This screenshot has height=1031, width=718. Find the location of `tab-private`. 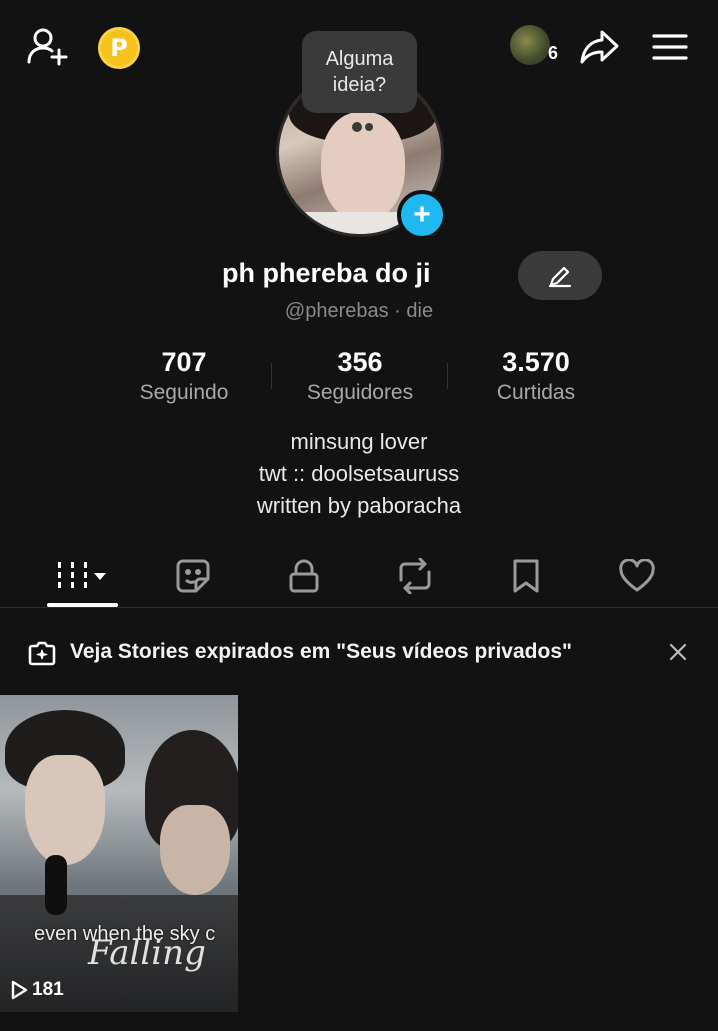

tab-private is located at coordinates (304, 576).